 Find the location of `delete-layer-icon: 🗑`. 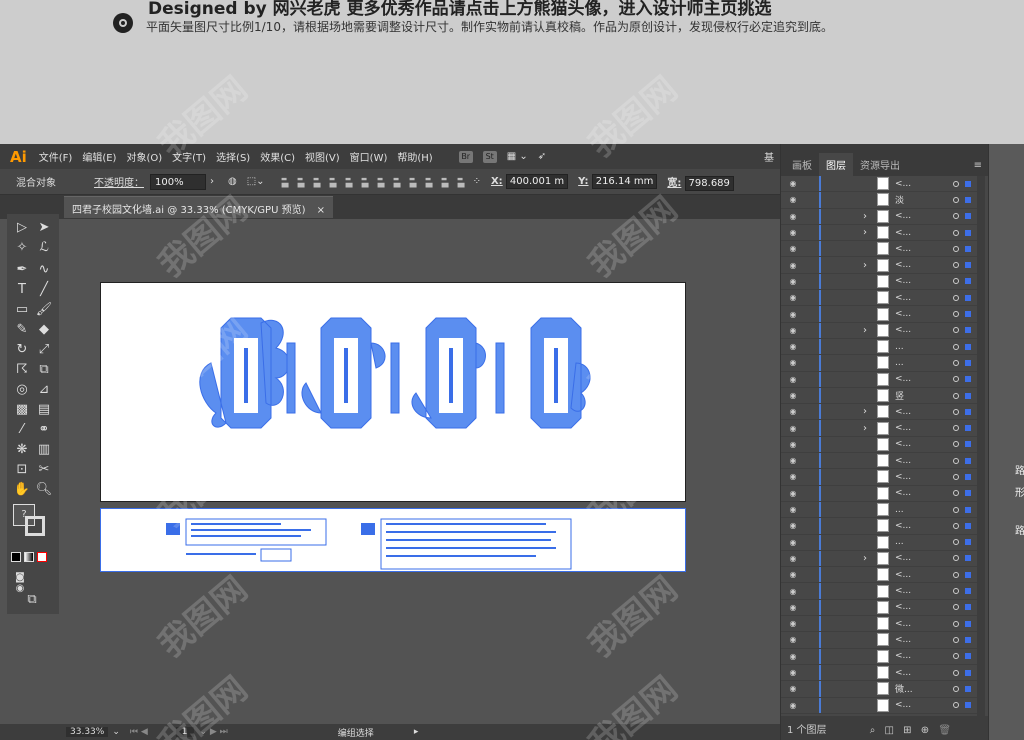

delete-layer-icon: 🗑 is located at coordinates (944, 730).